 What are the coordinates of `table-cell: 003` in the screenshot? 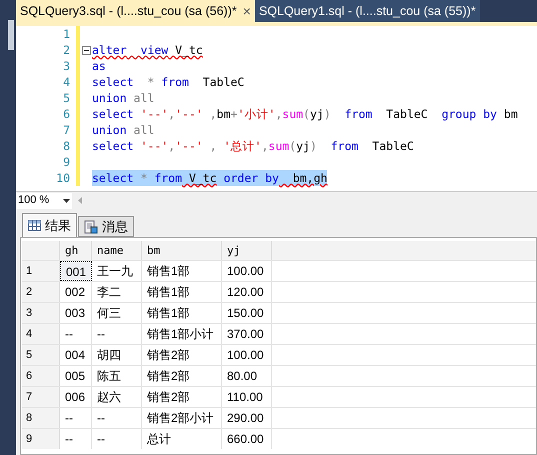 It's located at (76, 313).